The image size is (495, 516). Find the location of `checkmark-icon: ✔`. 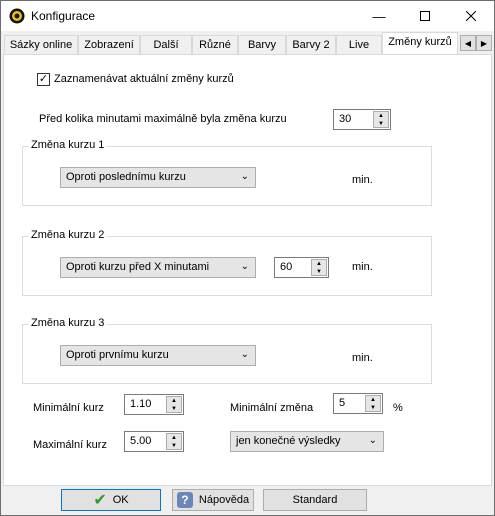

checkmark-icon: ✔ is located at coordinates (100, 500).